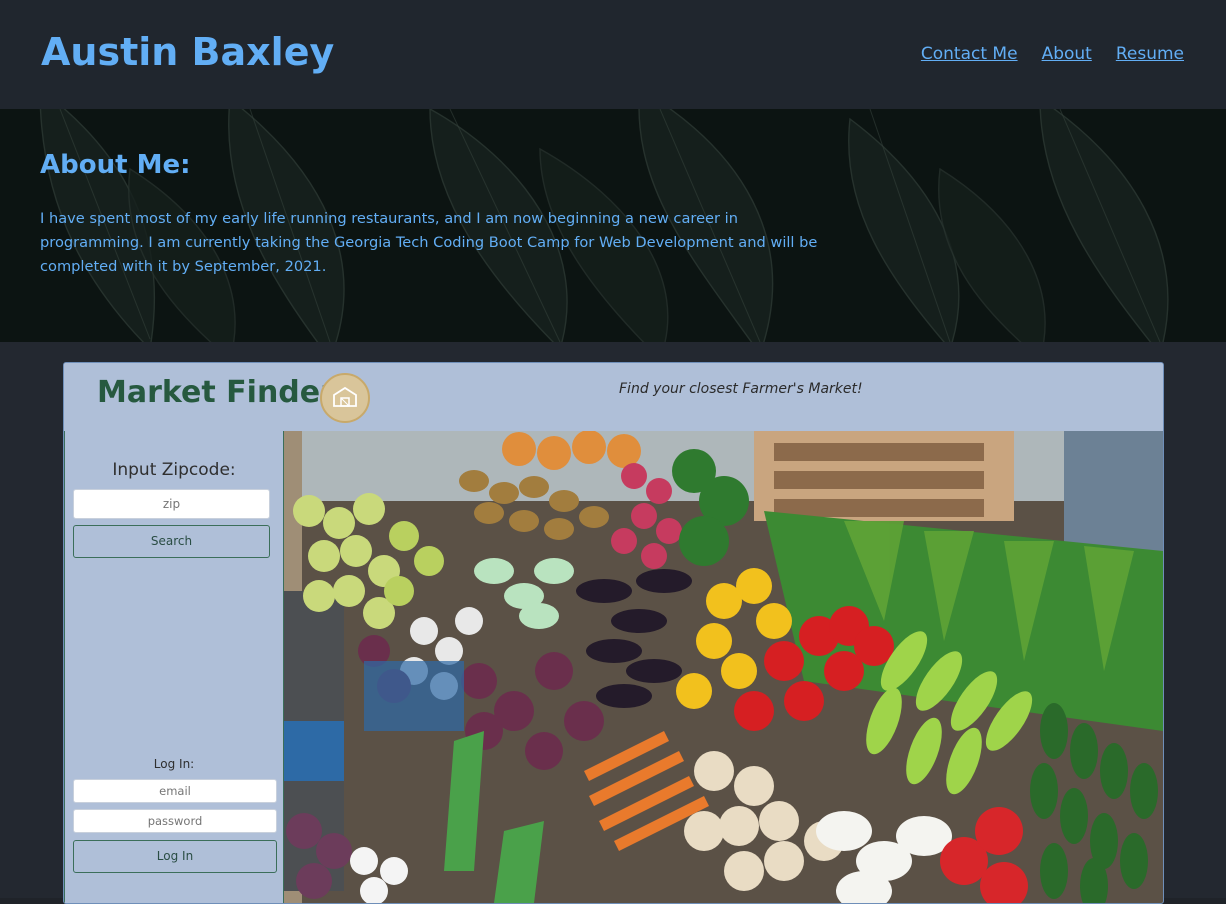  What do you see at coordinates (1067, 54) in the screenshot?
I see `nav-about-link: About` at bounding box center [1067, 54].